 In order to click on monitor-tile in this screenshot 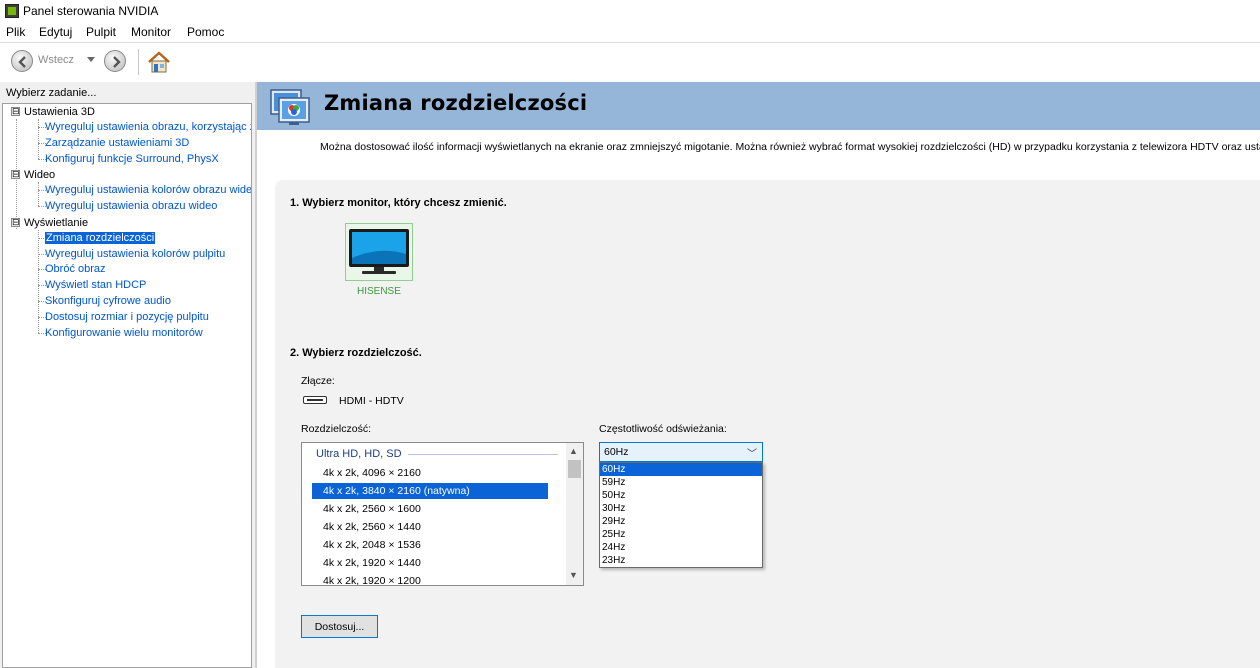, I will do `click(379, 252)`.